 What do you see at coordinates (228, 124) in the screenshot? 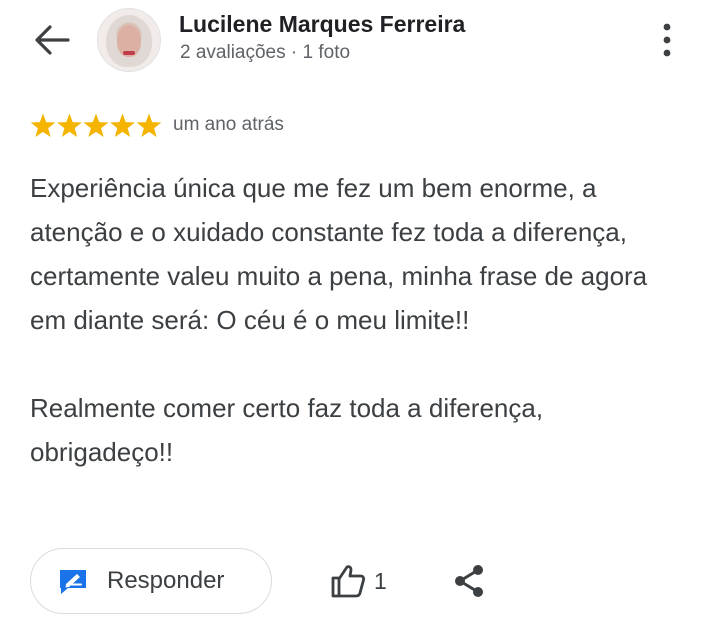
I see `review-time: um ano atrás` at bounding box center [228, 124].